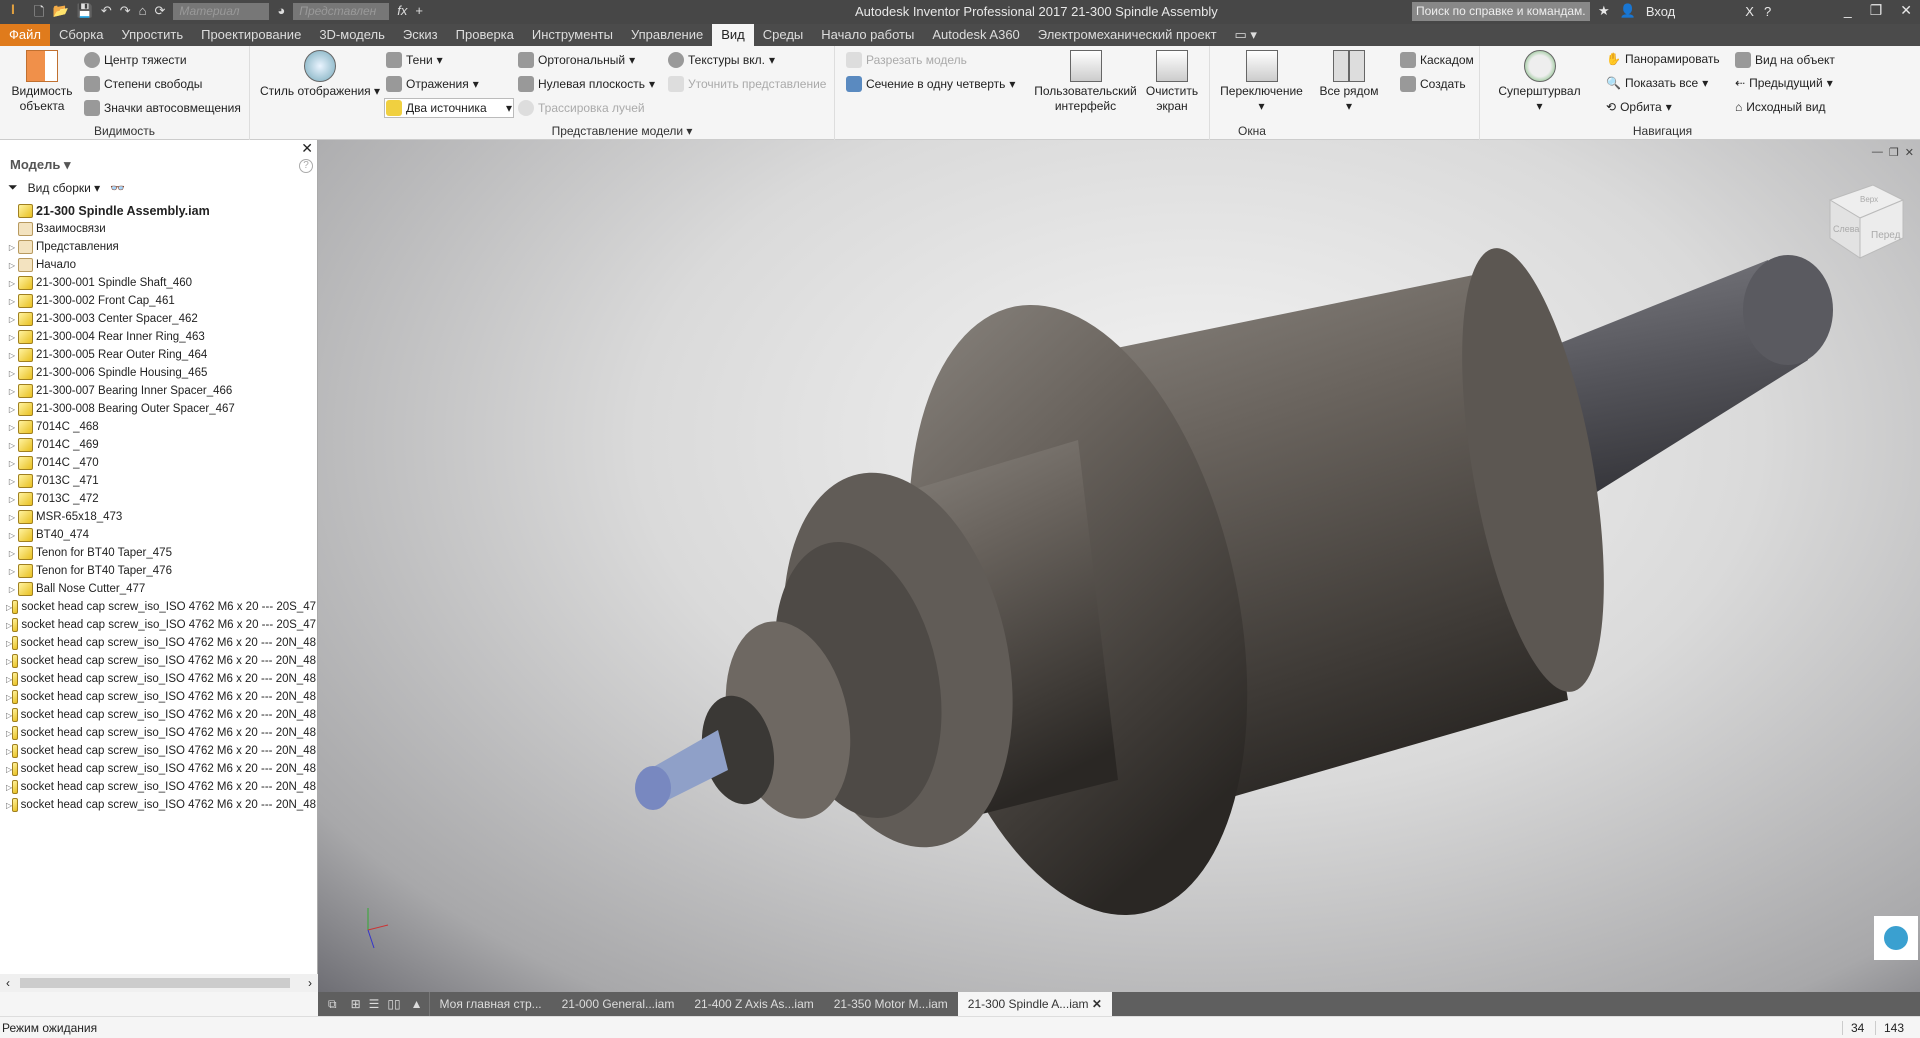 The height and width of the screenshot is (1038, 1920). Describe the element at coordinates (158, 301) in the screenshot. I see `tree-item: ▷ 21-300-002 Front Cap_461` at that location.